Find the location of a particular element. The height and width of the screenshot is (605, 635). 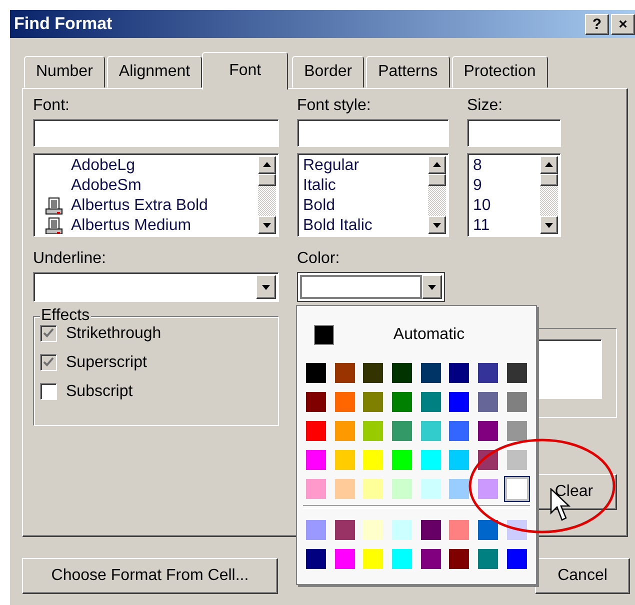

list-item: 11 is located at coordinates (481, 225).